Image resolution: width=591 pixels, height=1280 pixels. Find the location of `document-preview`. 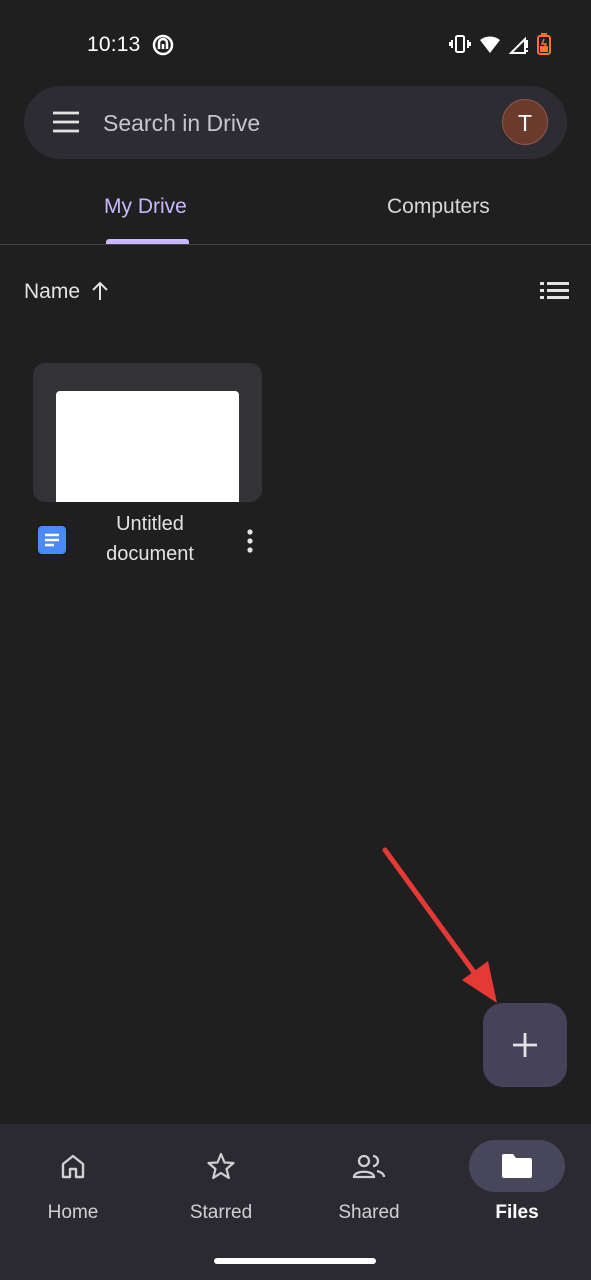

document-preview is located at coordinates (147, 446).